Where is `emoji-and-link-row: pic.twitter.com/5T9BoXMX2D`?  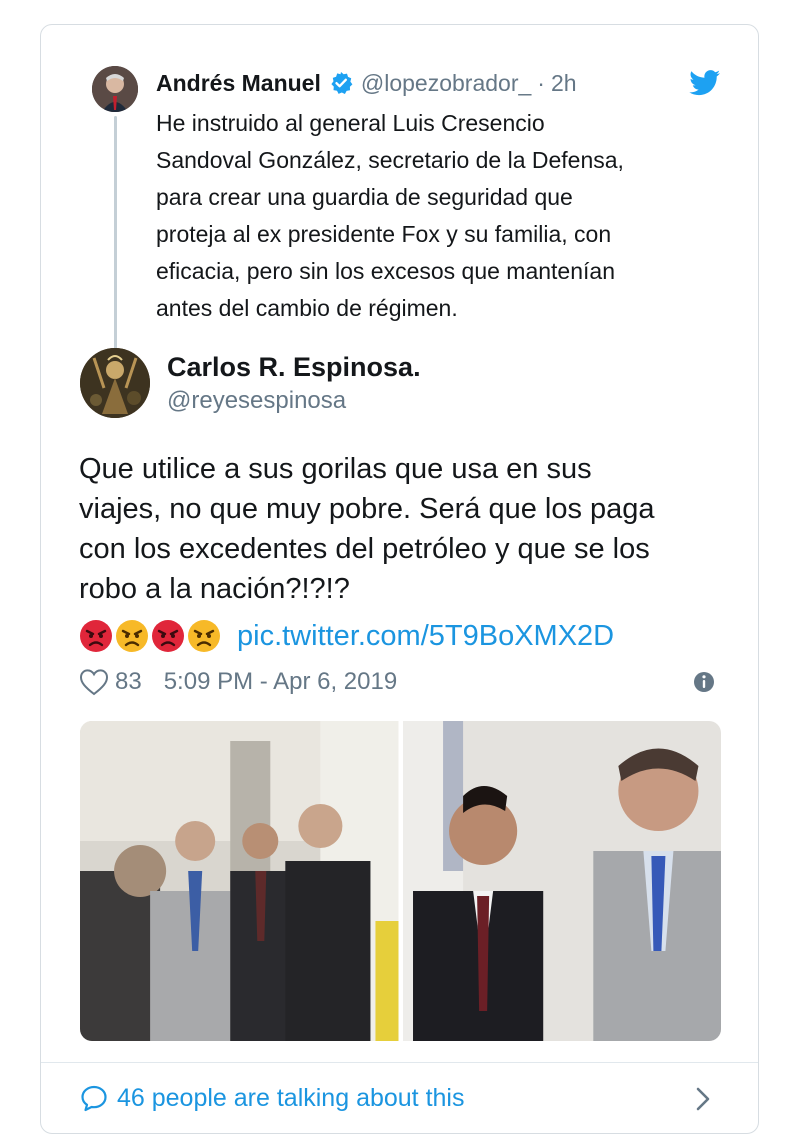 emoji-and-link-row: pic.twitter.com/5T9BoXMX2D is located at coordinates (346, 636).